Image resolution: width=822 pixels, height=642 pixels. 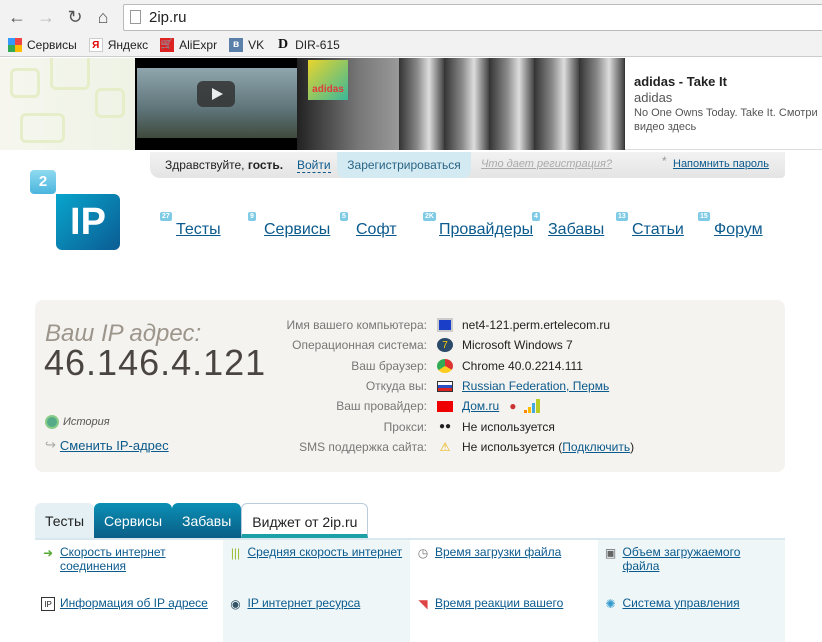 What do you see at coordinates (236, 44) in the screenshot?
I see `vk-icon: в` at bounding box center [236, 44].